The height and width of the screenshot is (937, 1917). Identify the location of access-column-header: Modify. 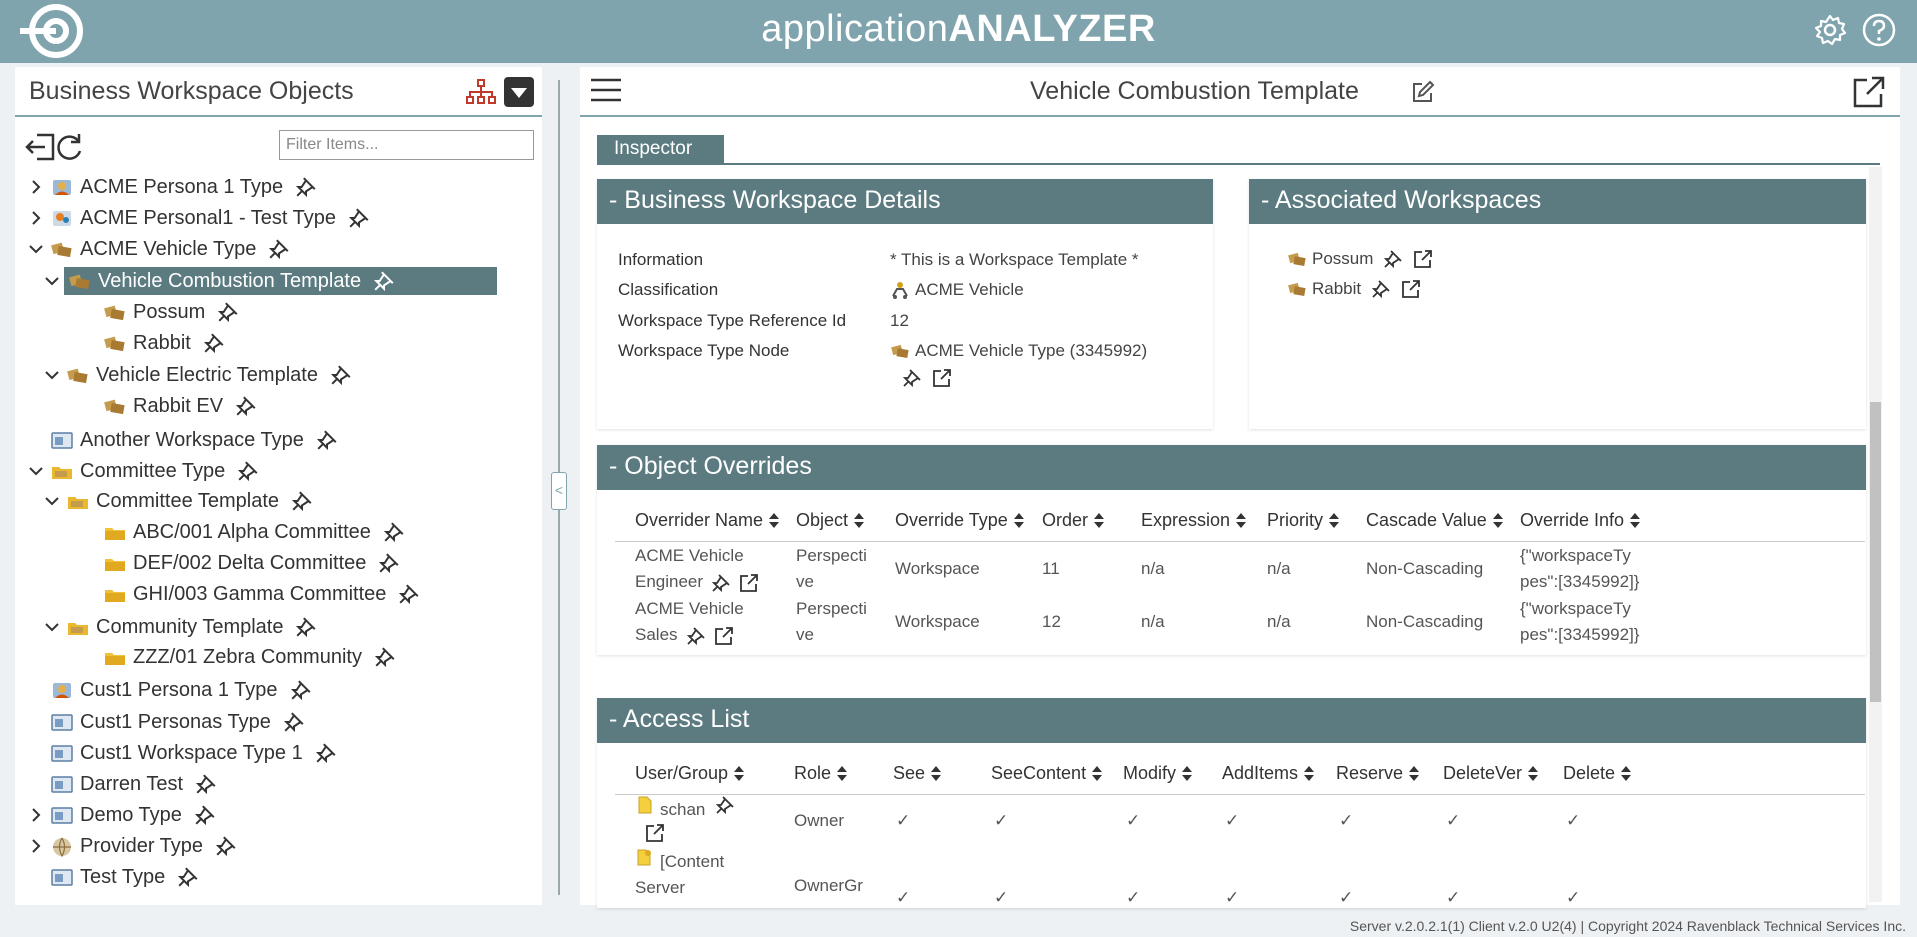
(1158, 773).